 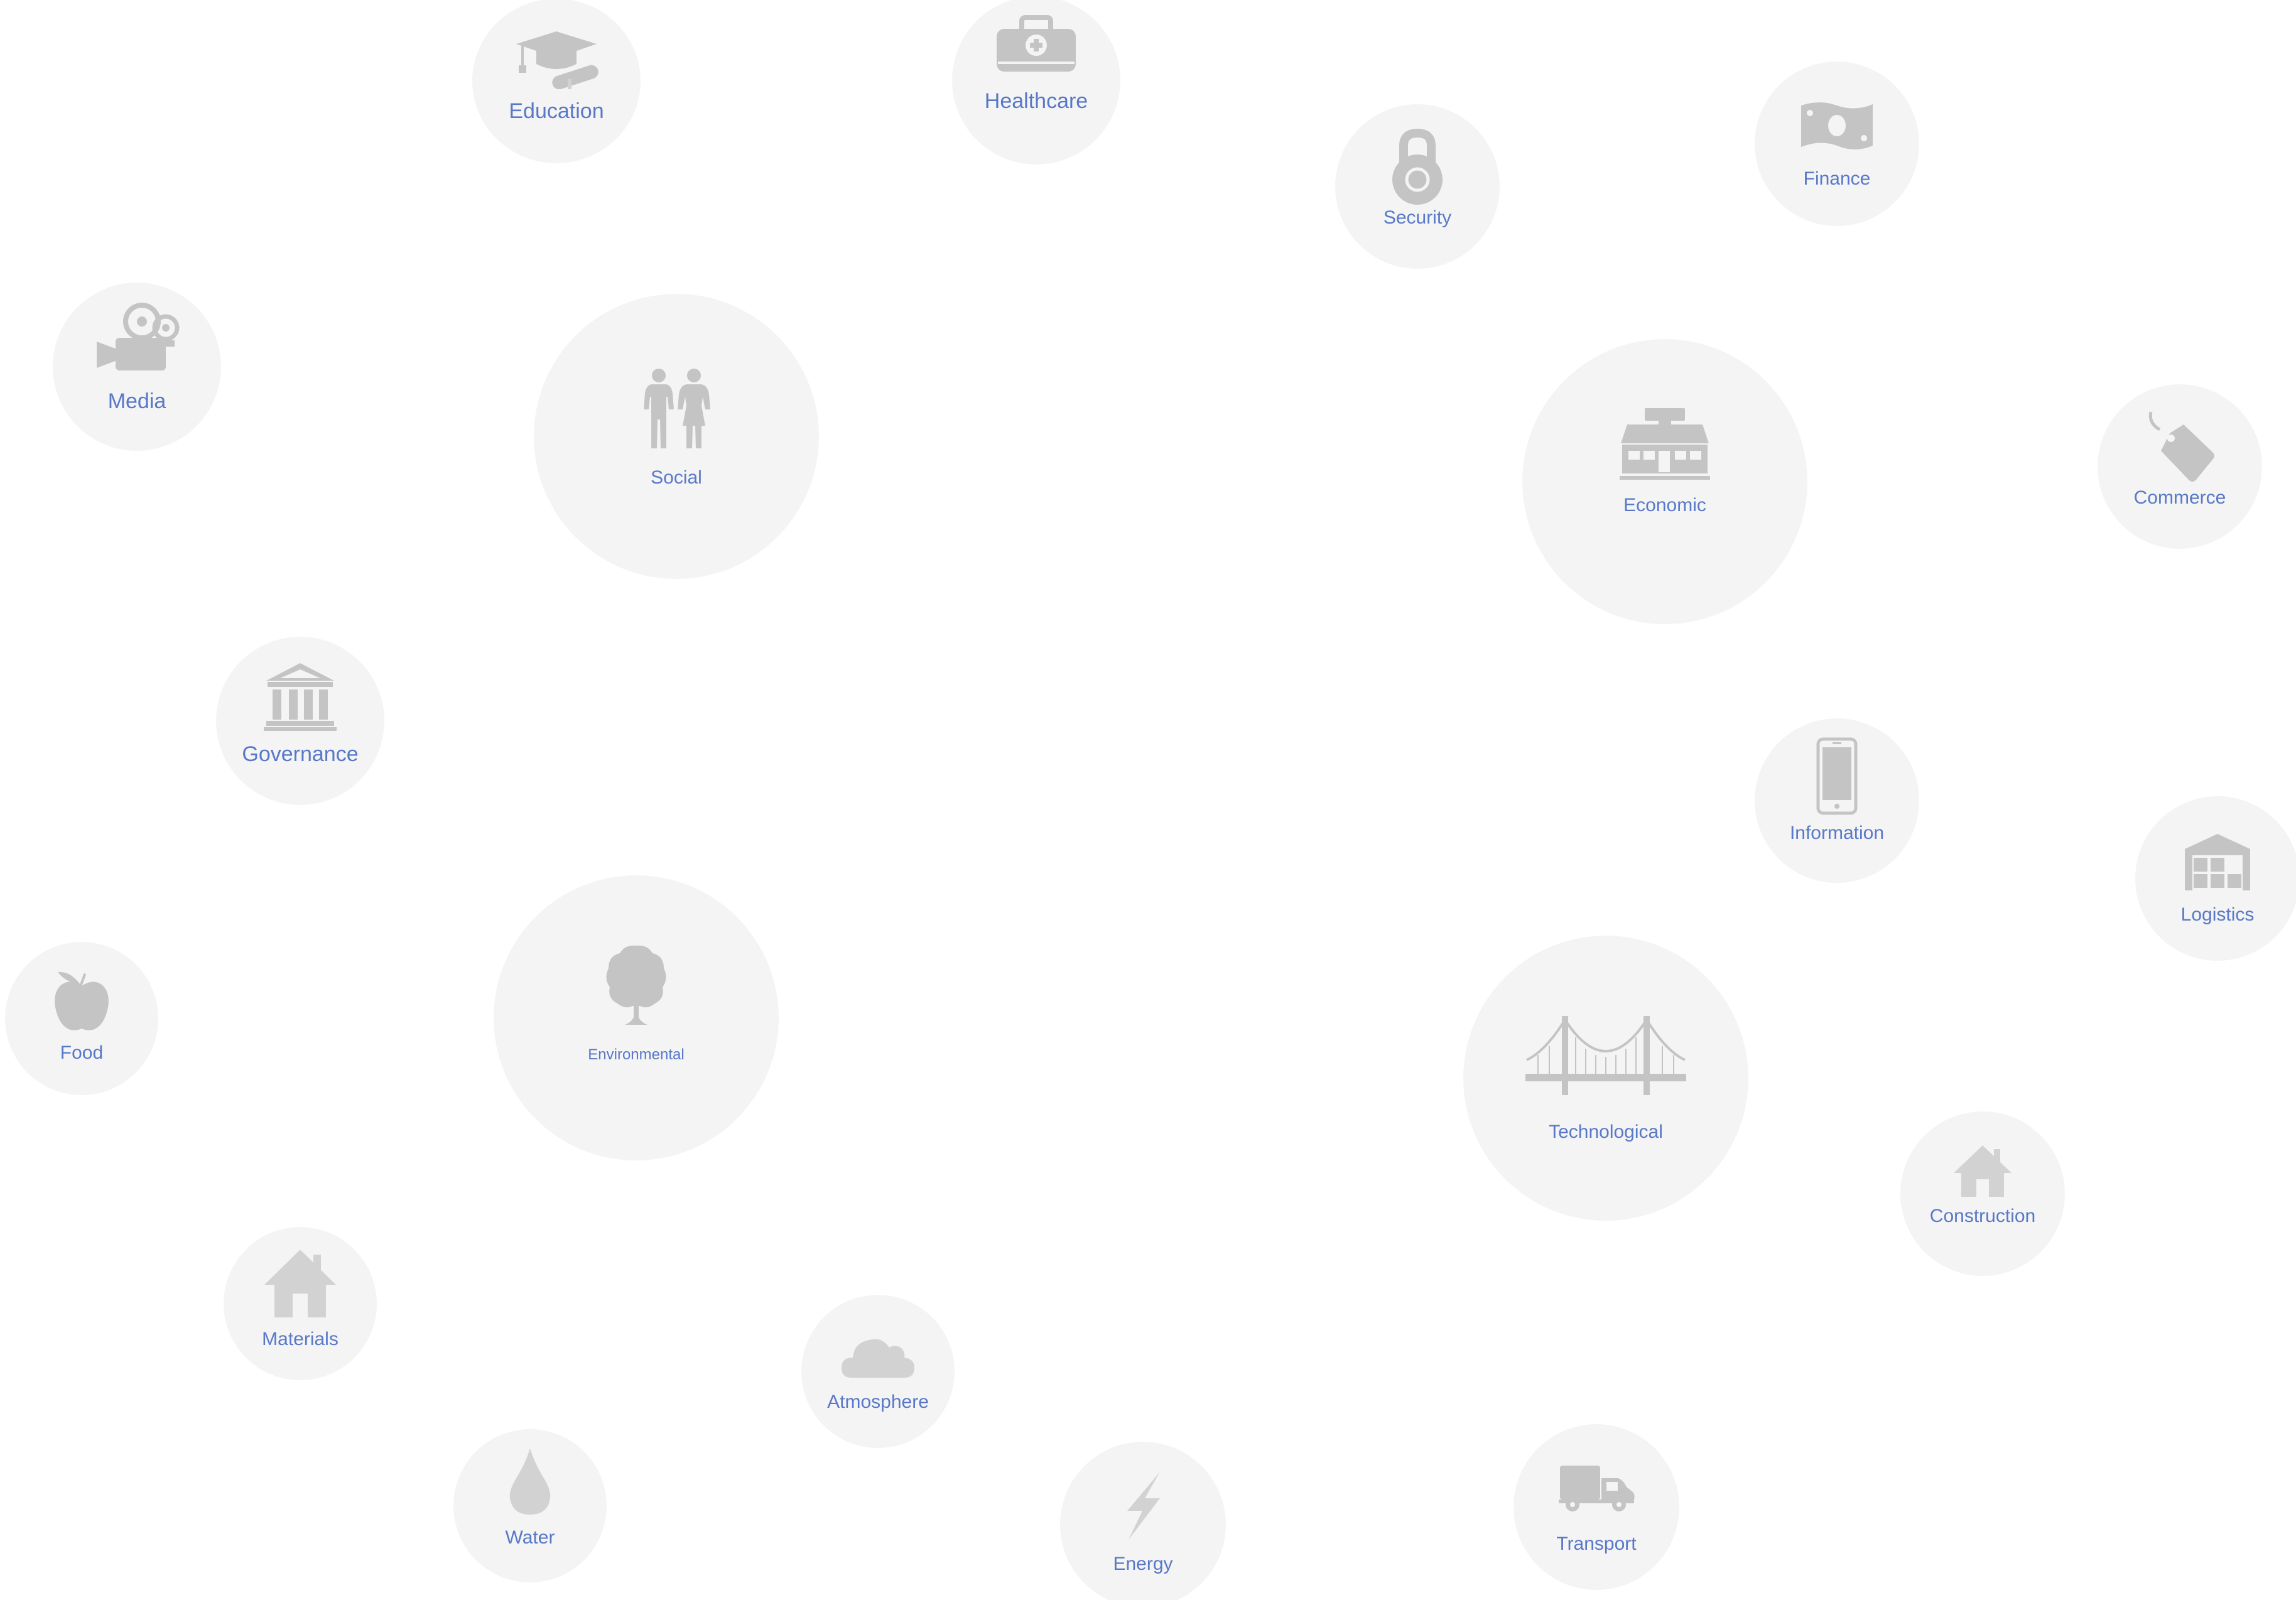 I want to click on delivery-truck-icon, so click(x=1596, y=1488).